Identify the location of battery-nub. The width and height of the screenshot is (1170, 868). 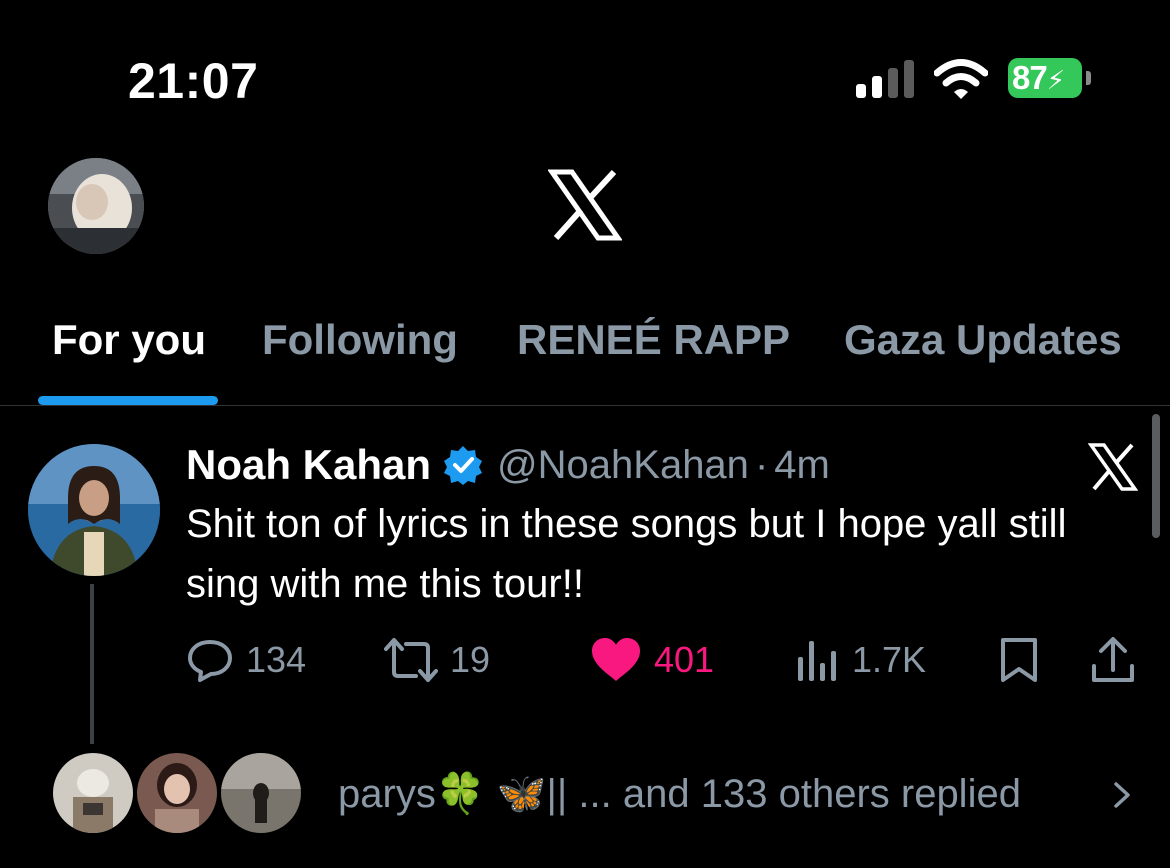
(1088, 78).